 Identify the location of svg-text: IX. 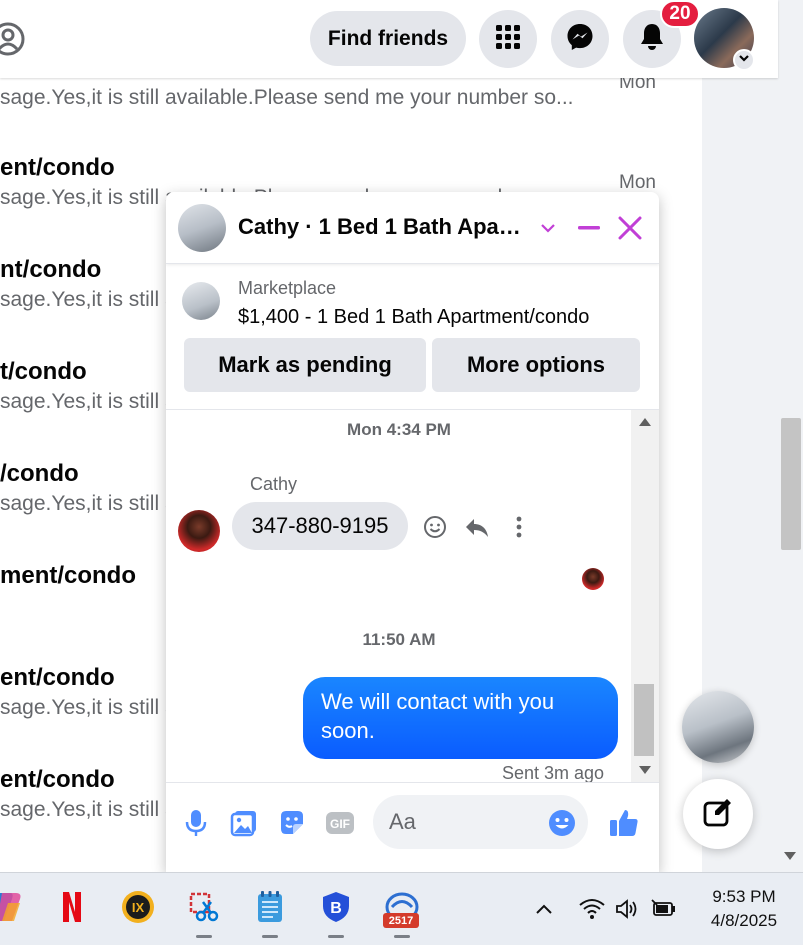
(138, 907).